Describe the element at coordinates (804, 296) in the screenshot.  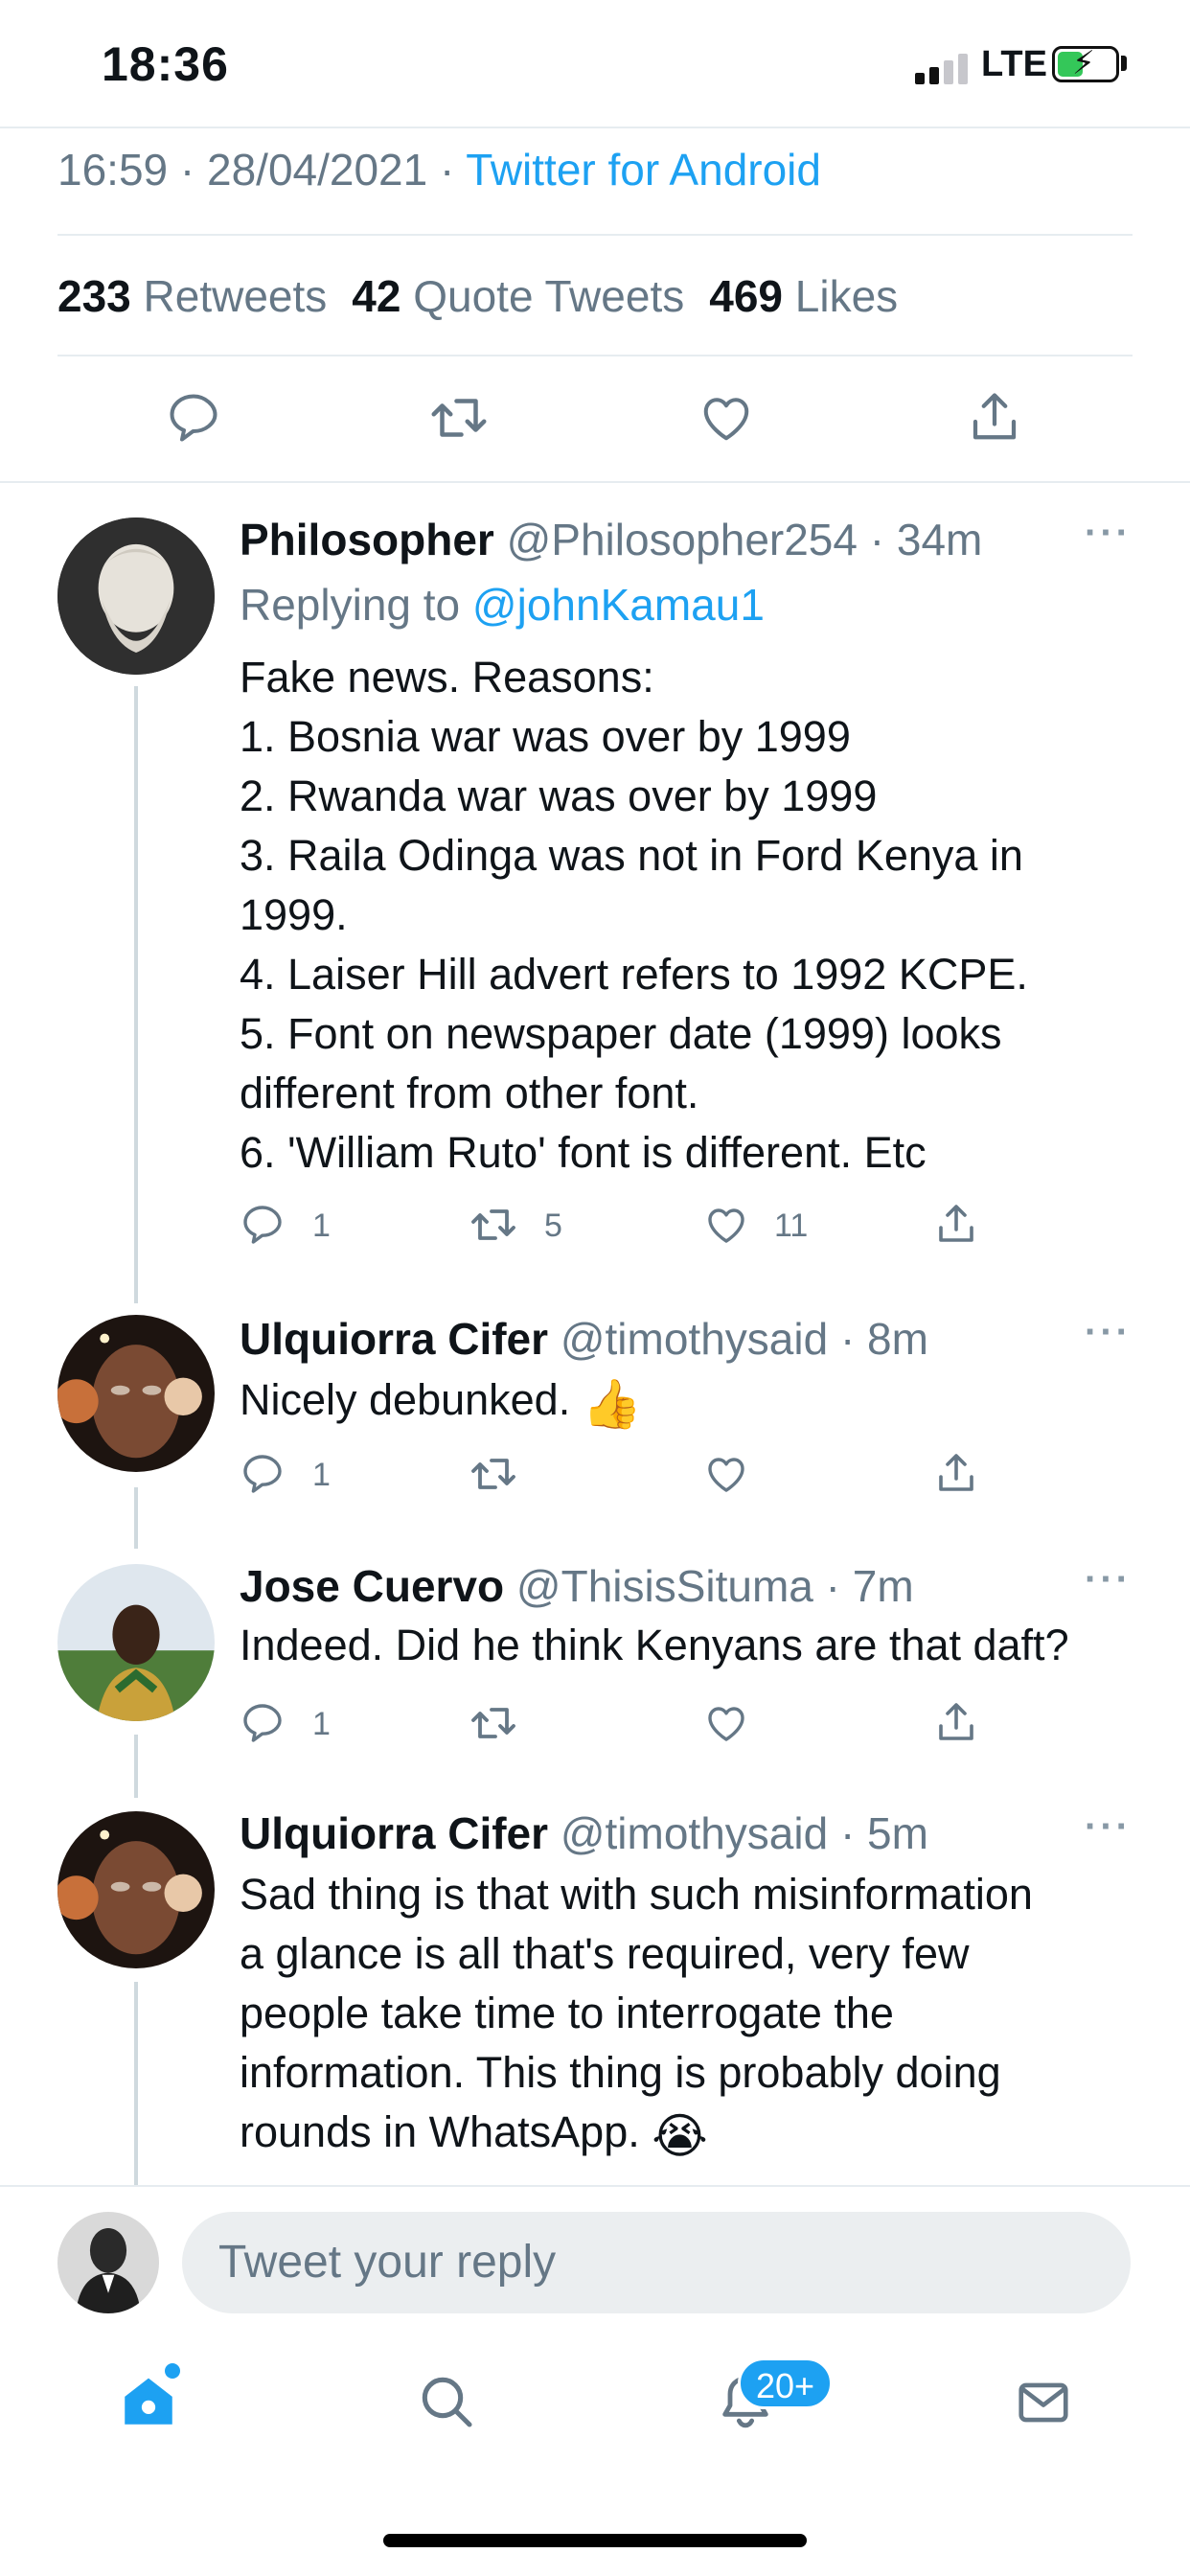
I see `likes-stat: 469 Likes` at that location.